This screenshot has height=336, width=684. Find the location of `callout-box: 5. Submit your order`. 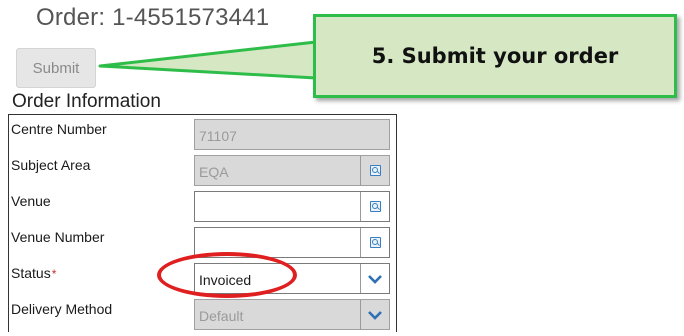

callout-box: 5. Submit your order is located at coordinates (495, 56).